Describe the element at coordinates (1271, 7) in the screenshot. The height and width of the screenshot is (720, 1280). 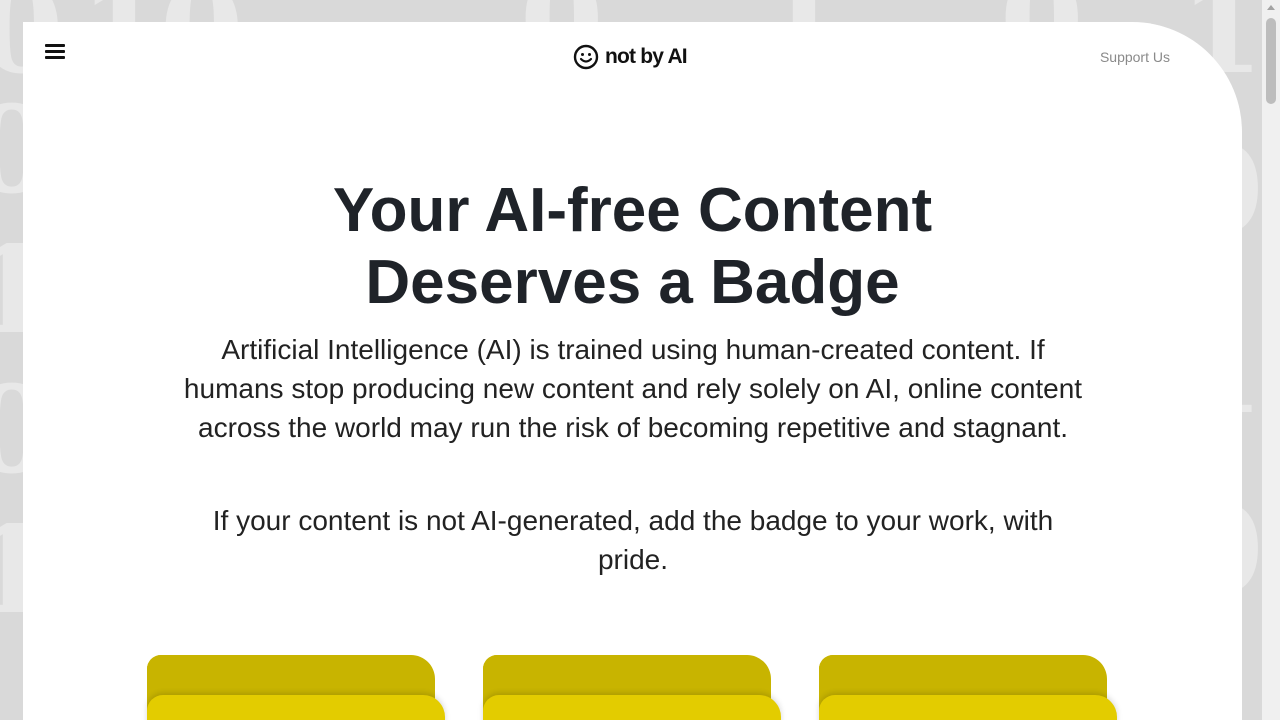
I see `scroll-up-arrow-icon` at that location.